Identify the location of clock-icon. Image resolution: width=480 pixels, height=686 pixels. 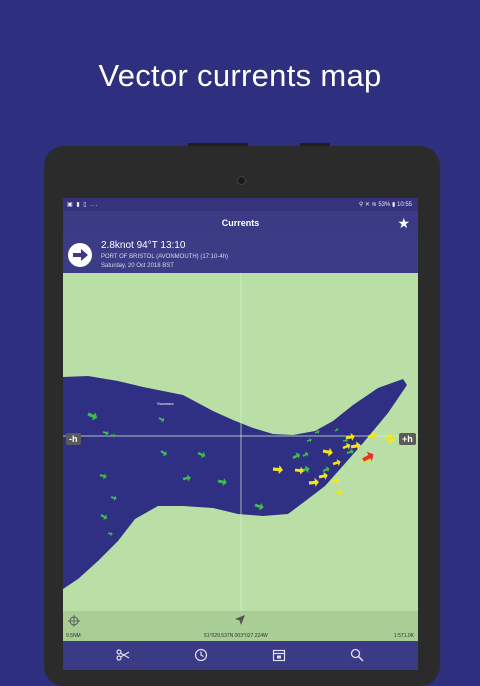
(201, 655).